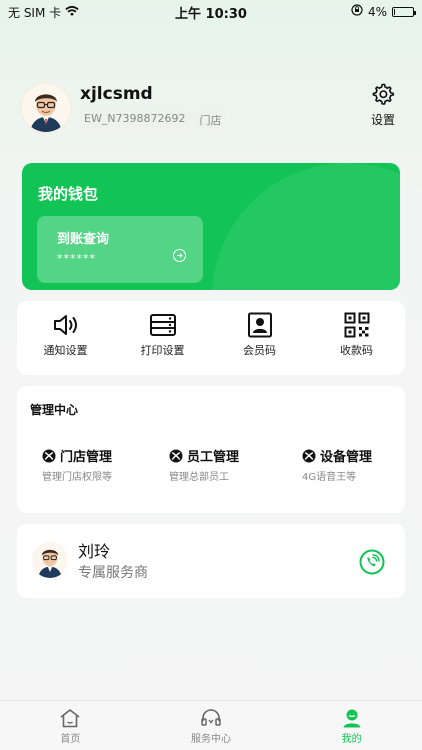 This screenshot has height=750, width=422. I want to click on account-id-tag: EW_N7398872692, so click(135, 120).